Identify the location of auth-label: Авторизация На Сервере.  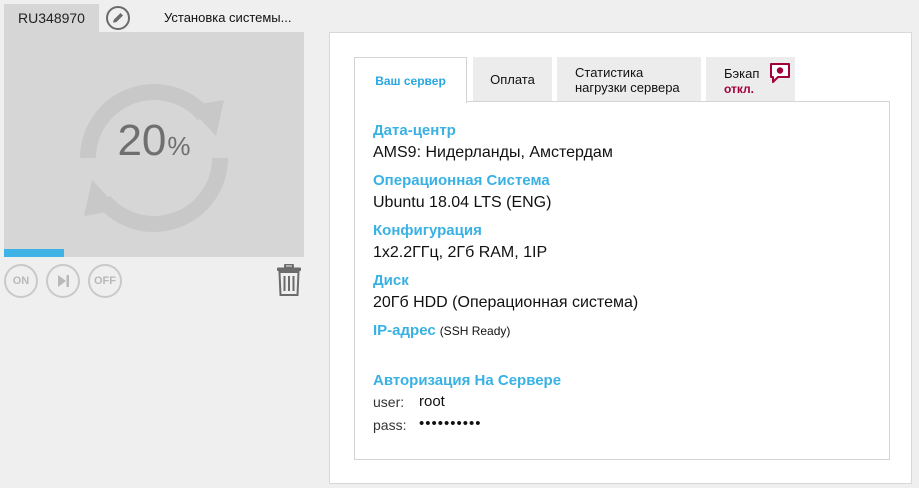
(467, 380).